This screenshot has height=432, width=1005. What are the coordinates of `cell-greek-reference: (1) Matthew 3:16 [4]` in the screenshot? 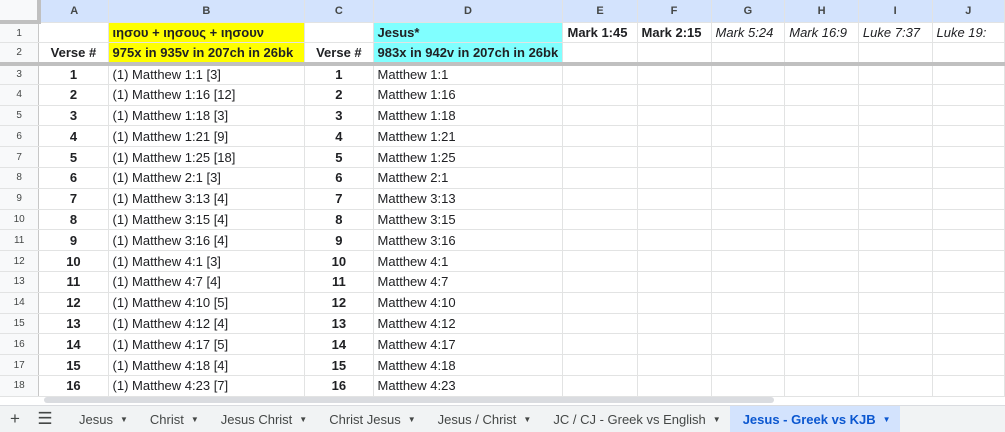 It's located at (207, 240).